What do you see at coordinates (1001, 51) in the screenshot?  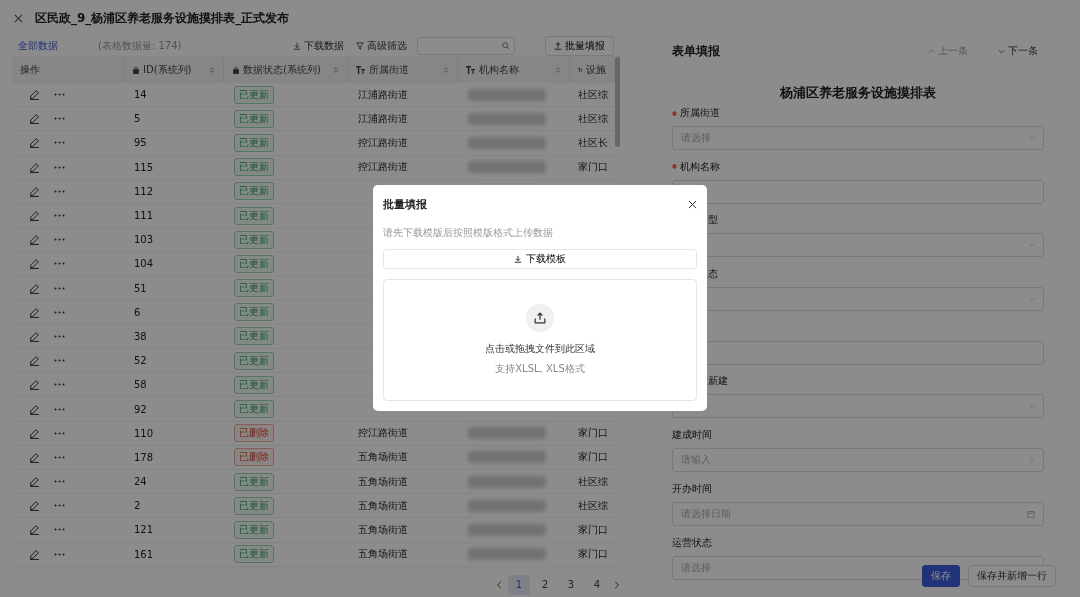 I see `chevron-down-icon` at bounding box center [1001, 51].